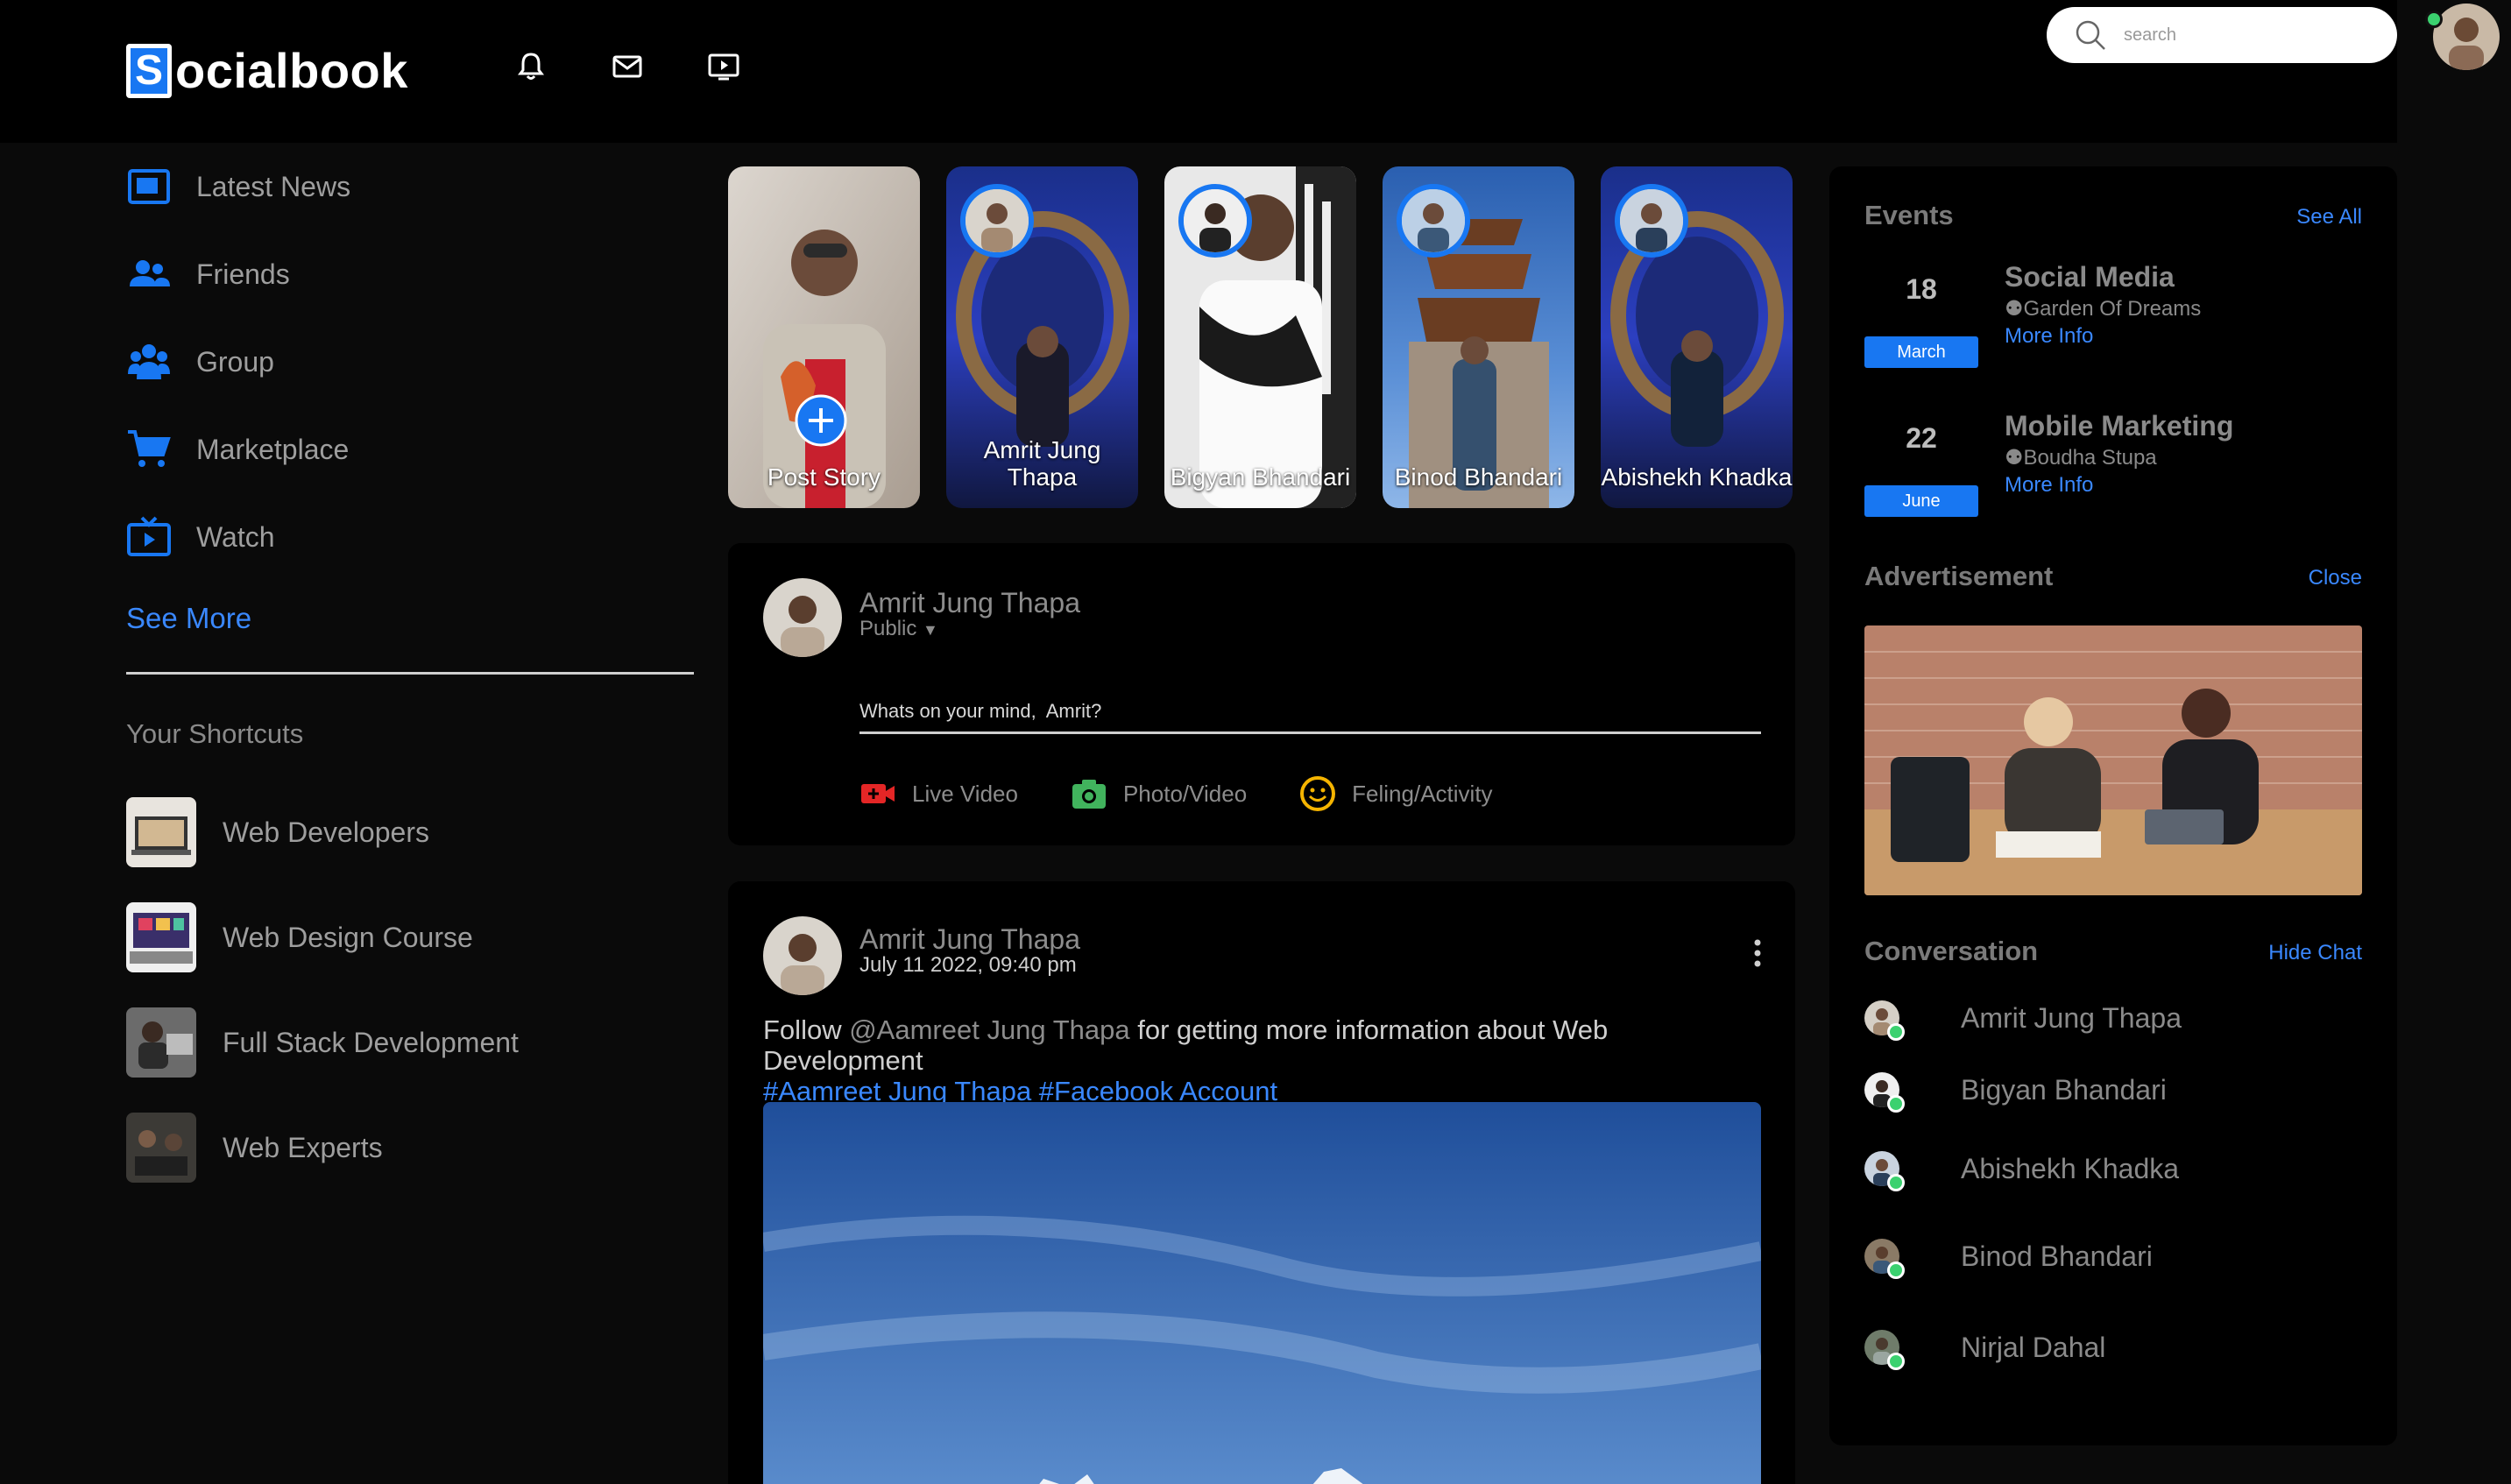 The height and width of the screenshot is (1484, 2511). Describe the element at coordinates (938, 793) in the screenshot. I see `live-video-button: Live Video` at that location.